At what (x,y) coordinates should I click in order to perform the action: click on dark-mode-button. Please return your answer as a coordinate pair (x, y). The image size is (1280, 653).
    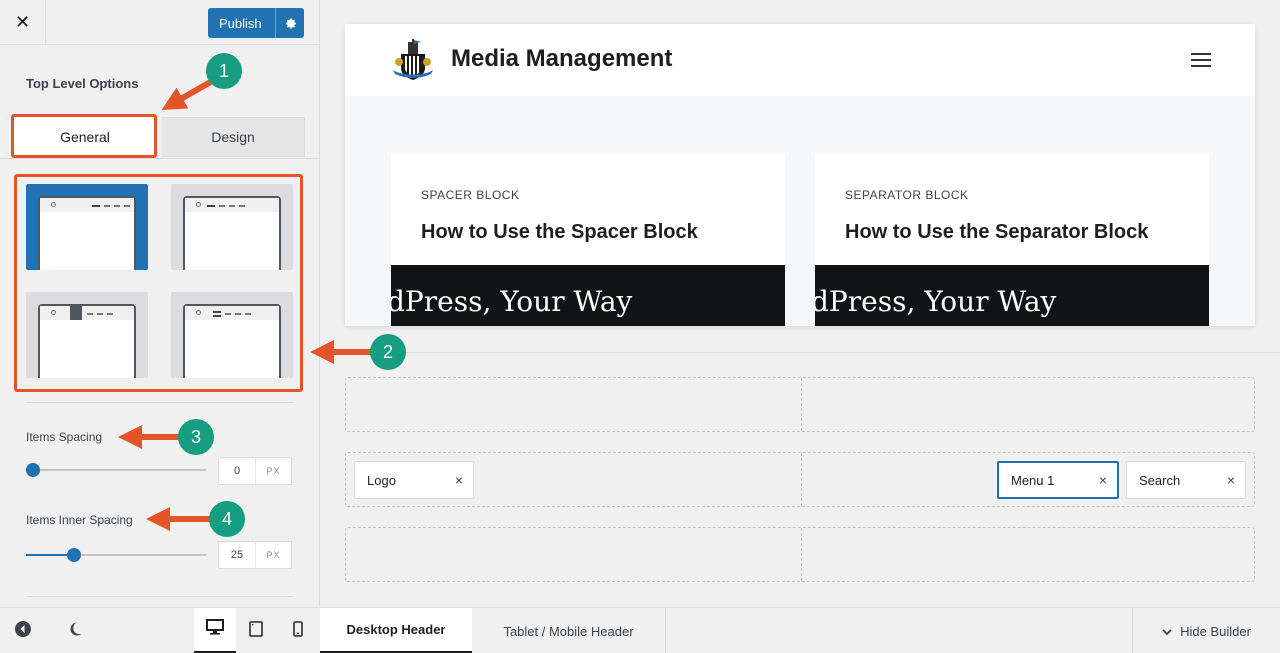
    Looking at the image, I should click on (75, 630).